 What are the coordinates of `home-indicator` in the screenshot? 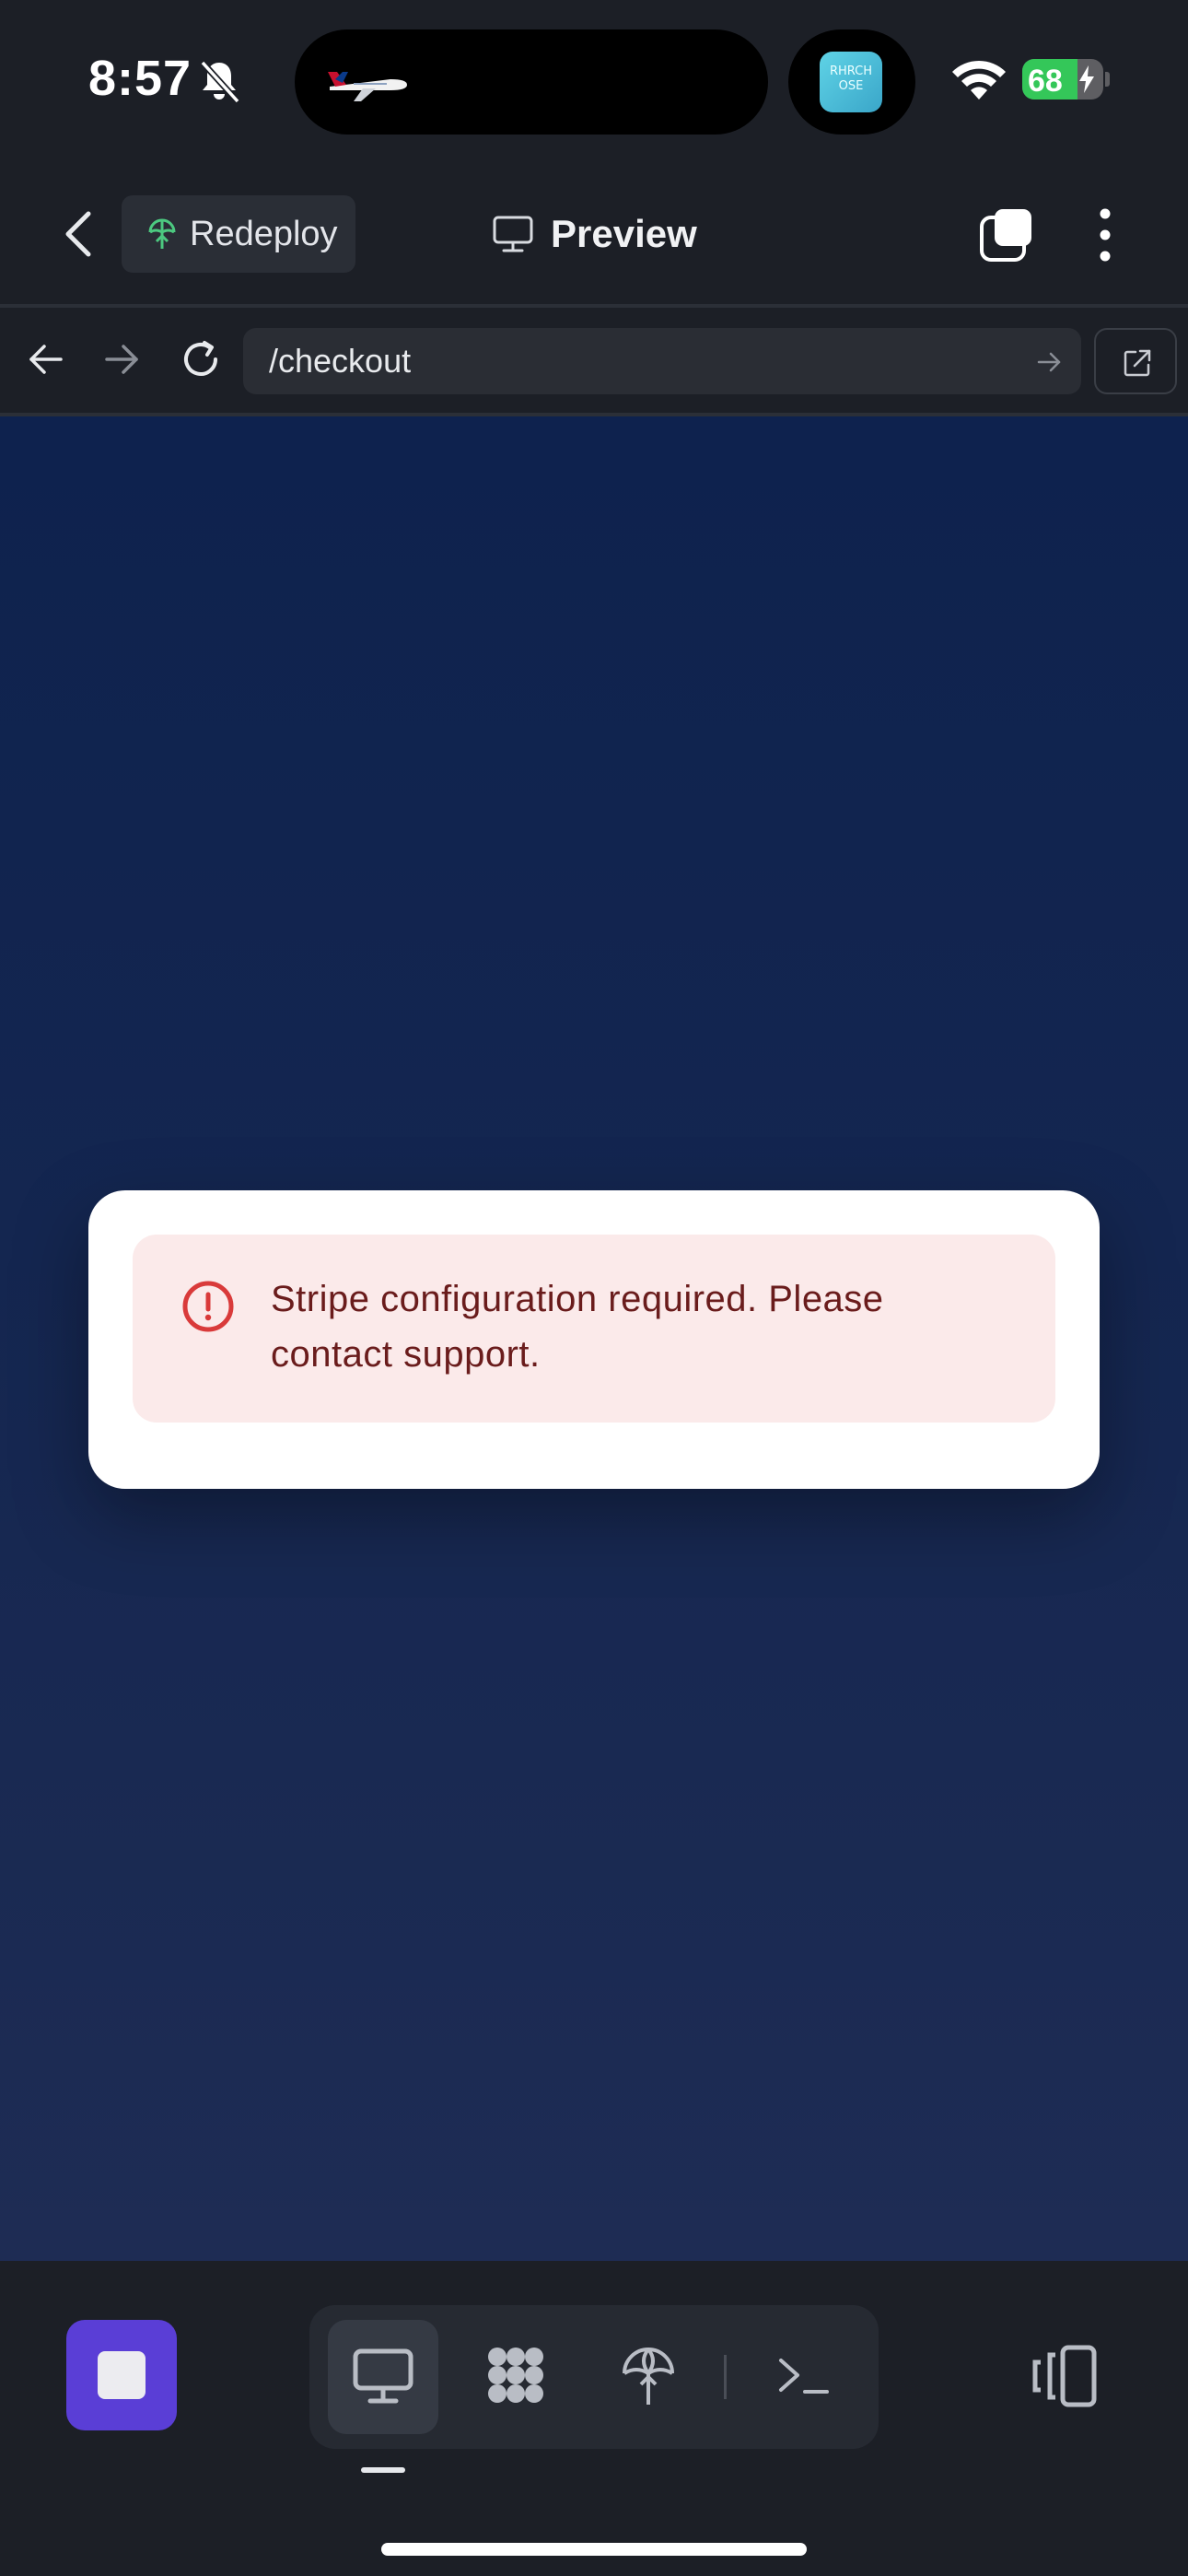 It's located at (594, 2549).